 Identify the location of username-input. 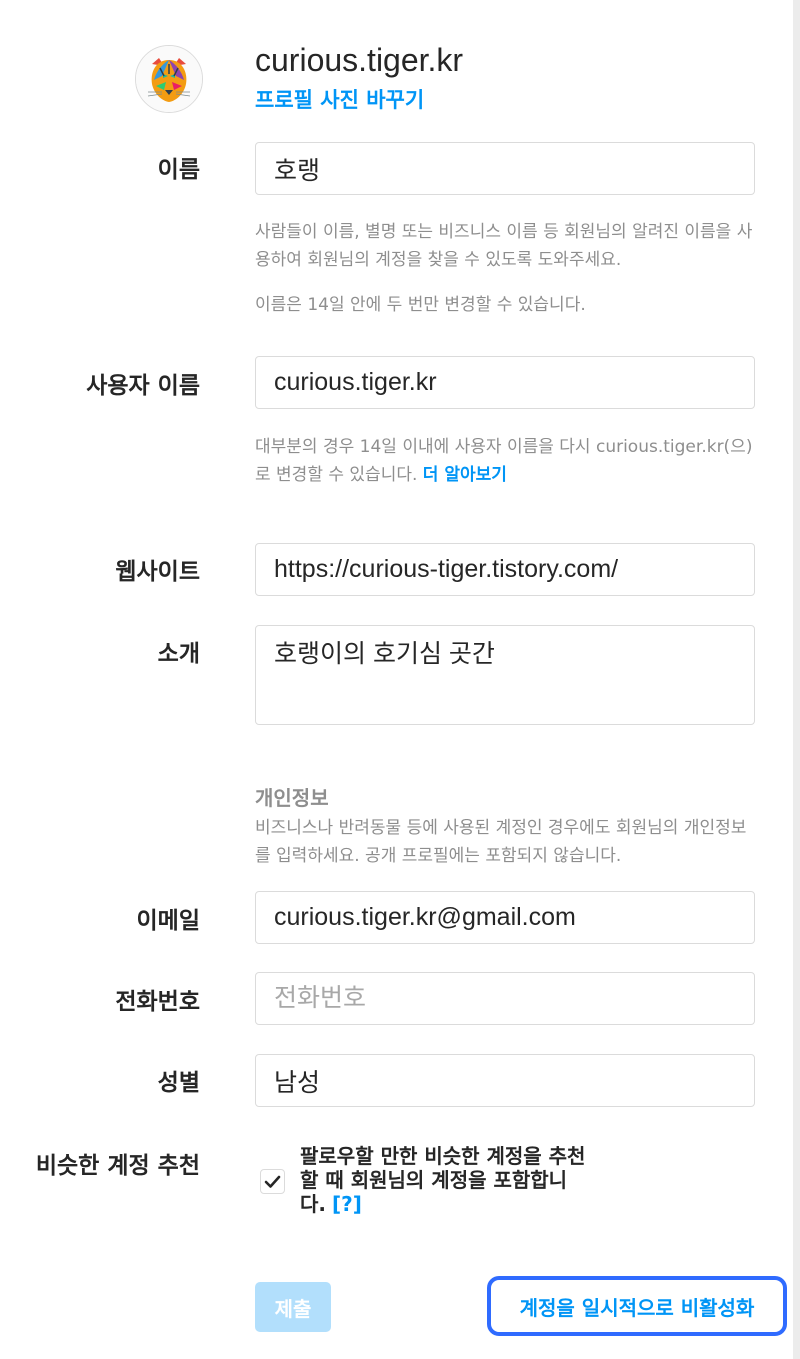
(505, 382).